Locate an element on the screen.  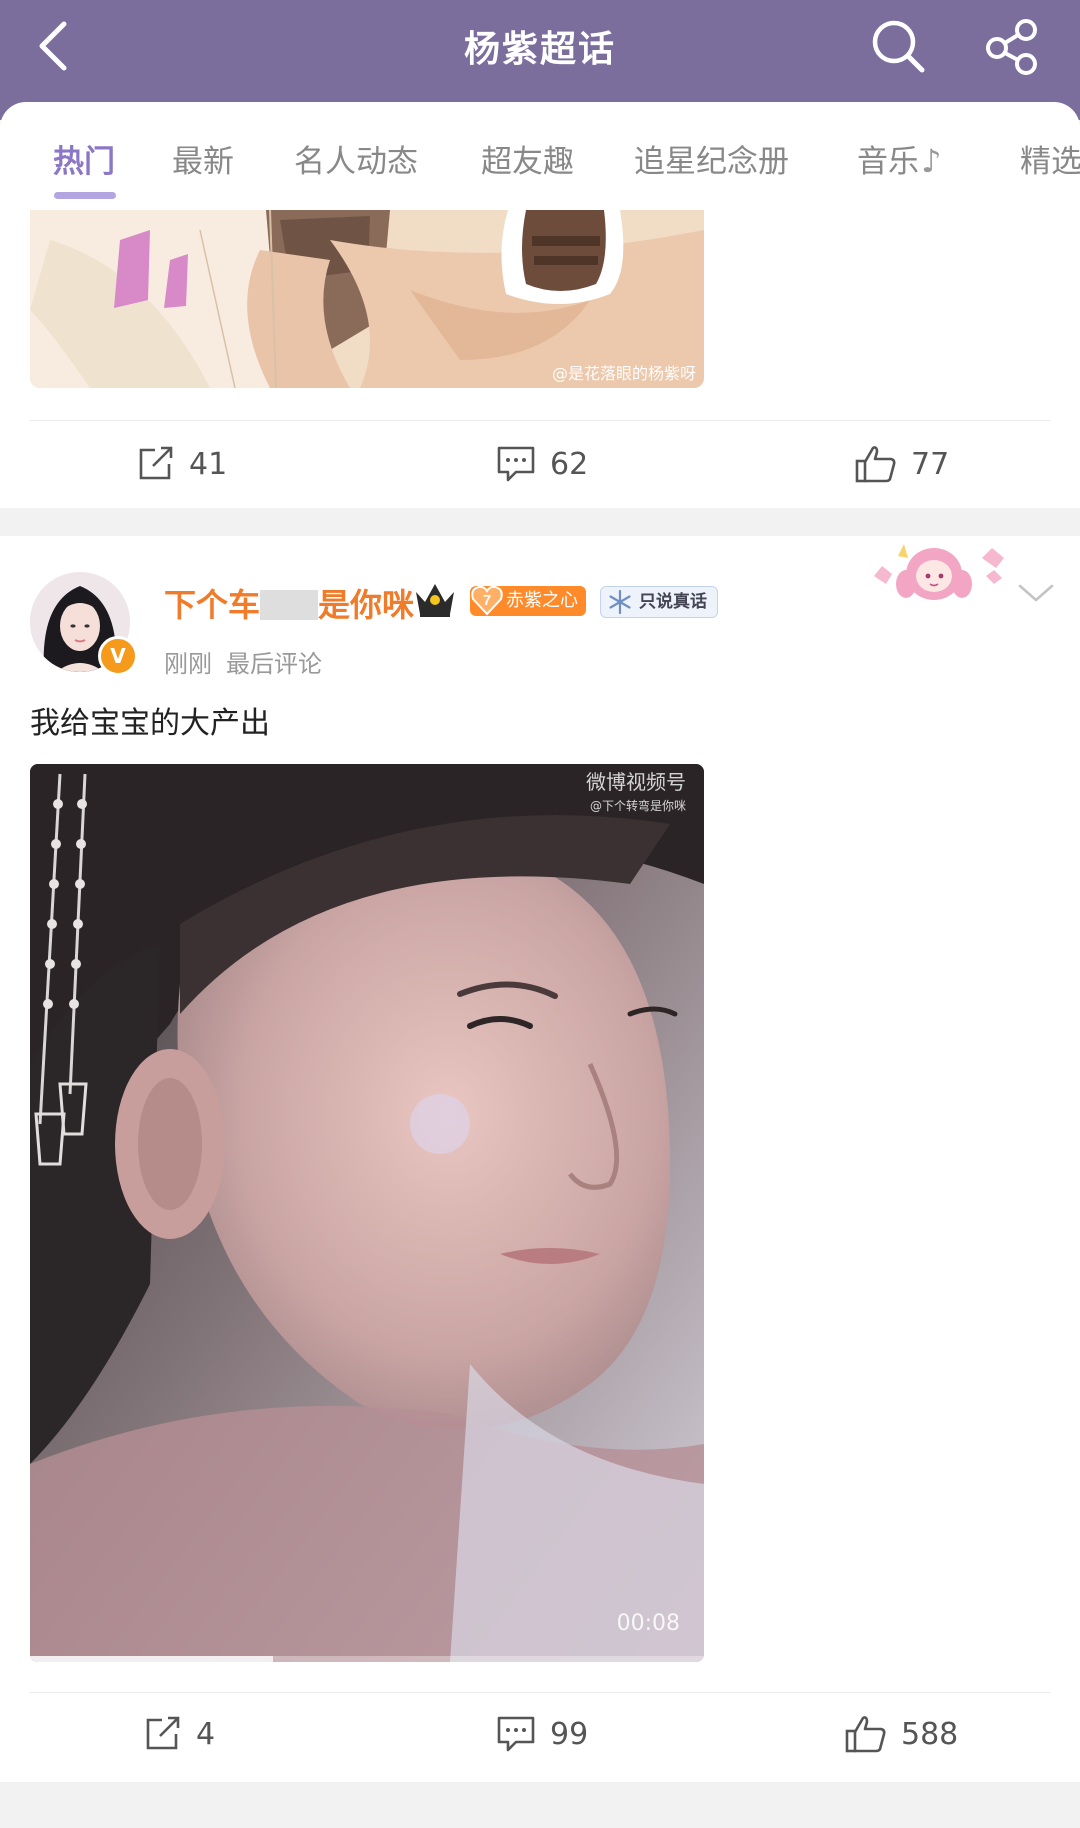
repost-button: 4 is located at coordinates (179, 1734).